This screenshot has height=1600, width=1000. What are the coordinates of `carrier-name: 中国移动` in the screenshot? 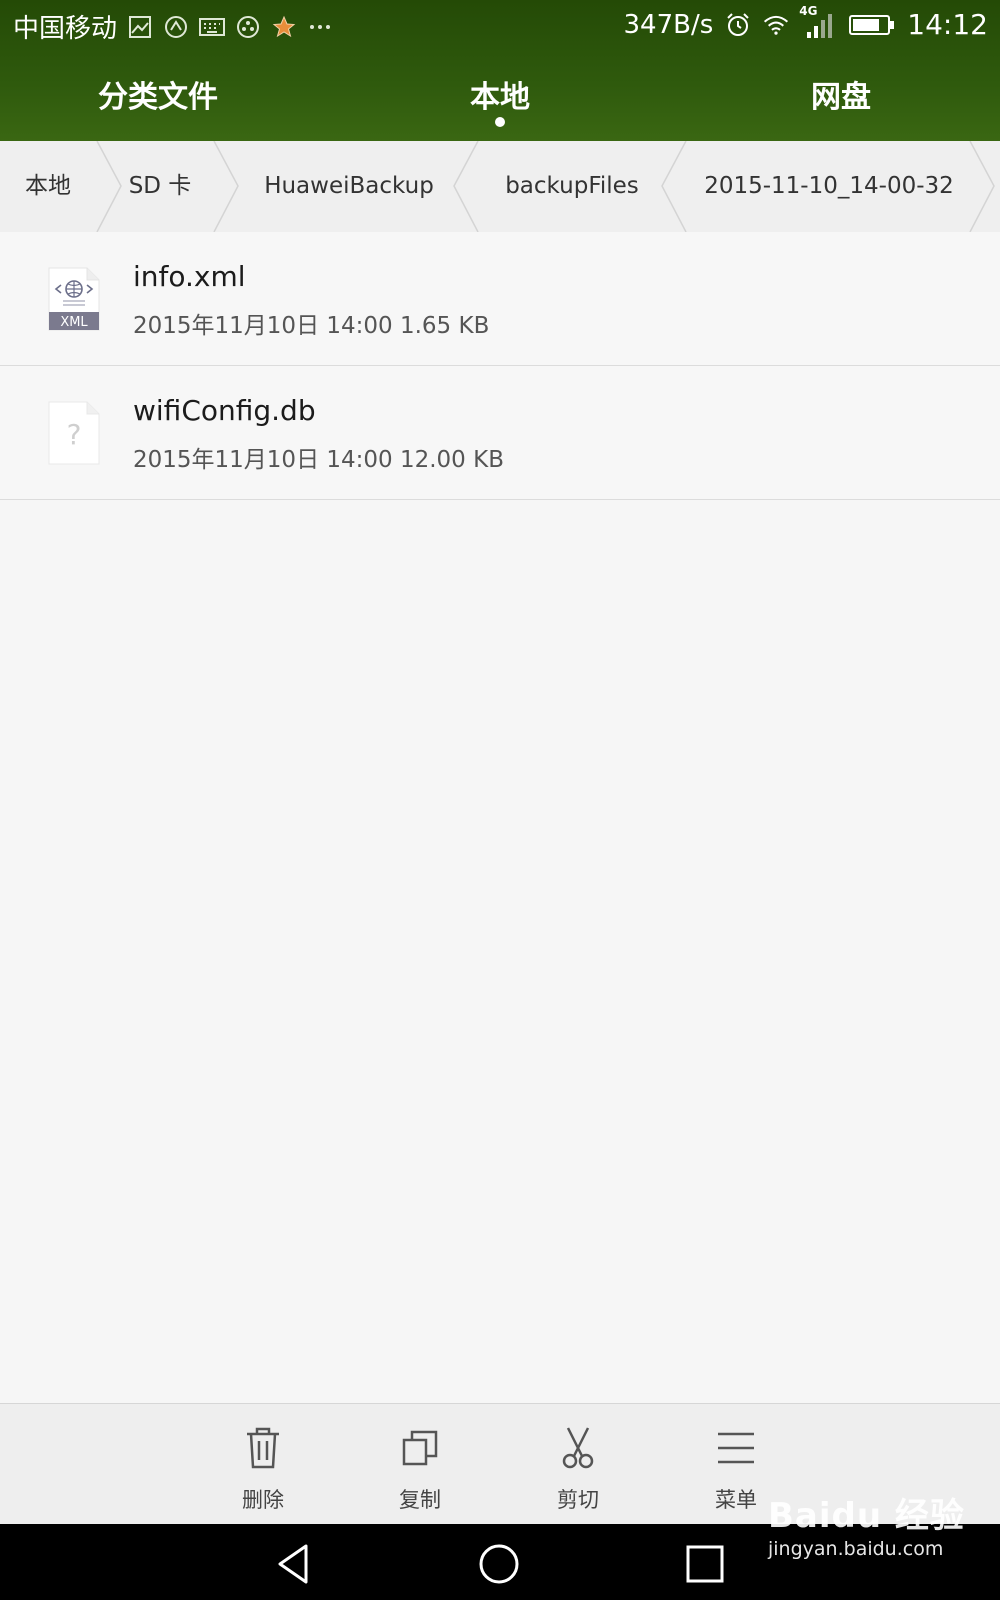 It's located at (65, 29).